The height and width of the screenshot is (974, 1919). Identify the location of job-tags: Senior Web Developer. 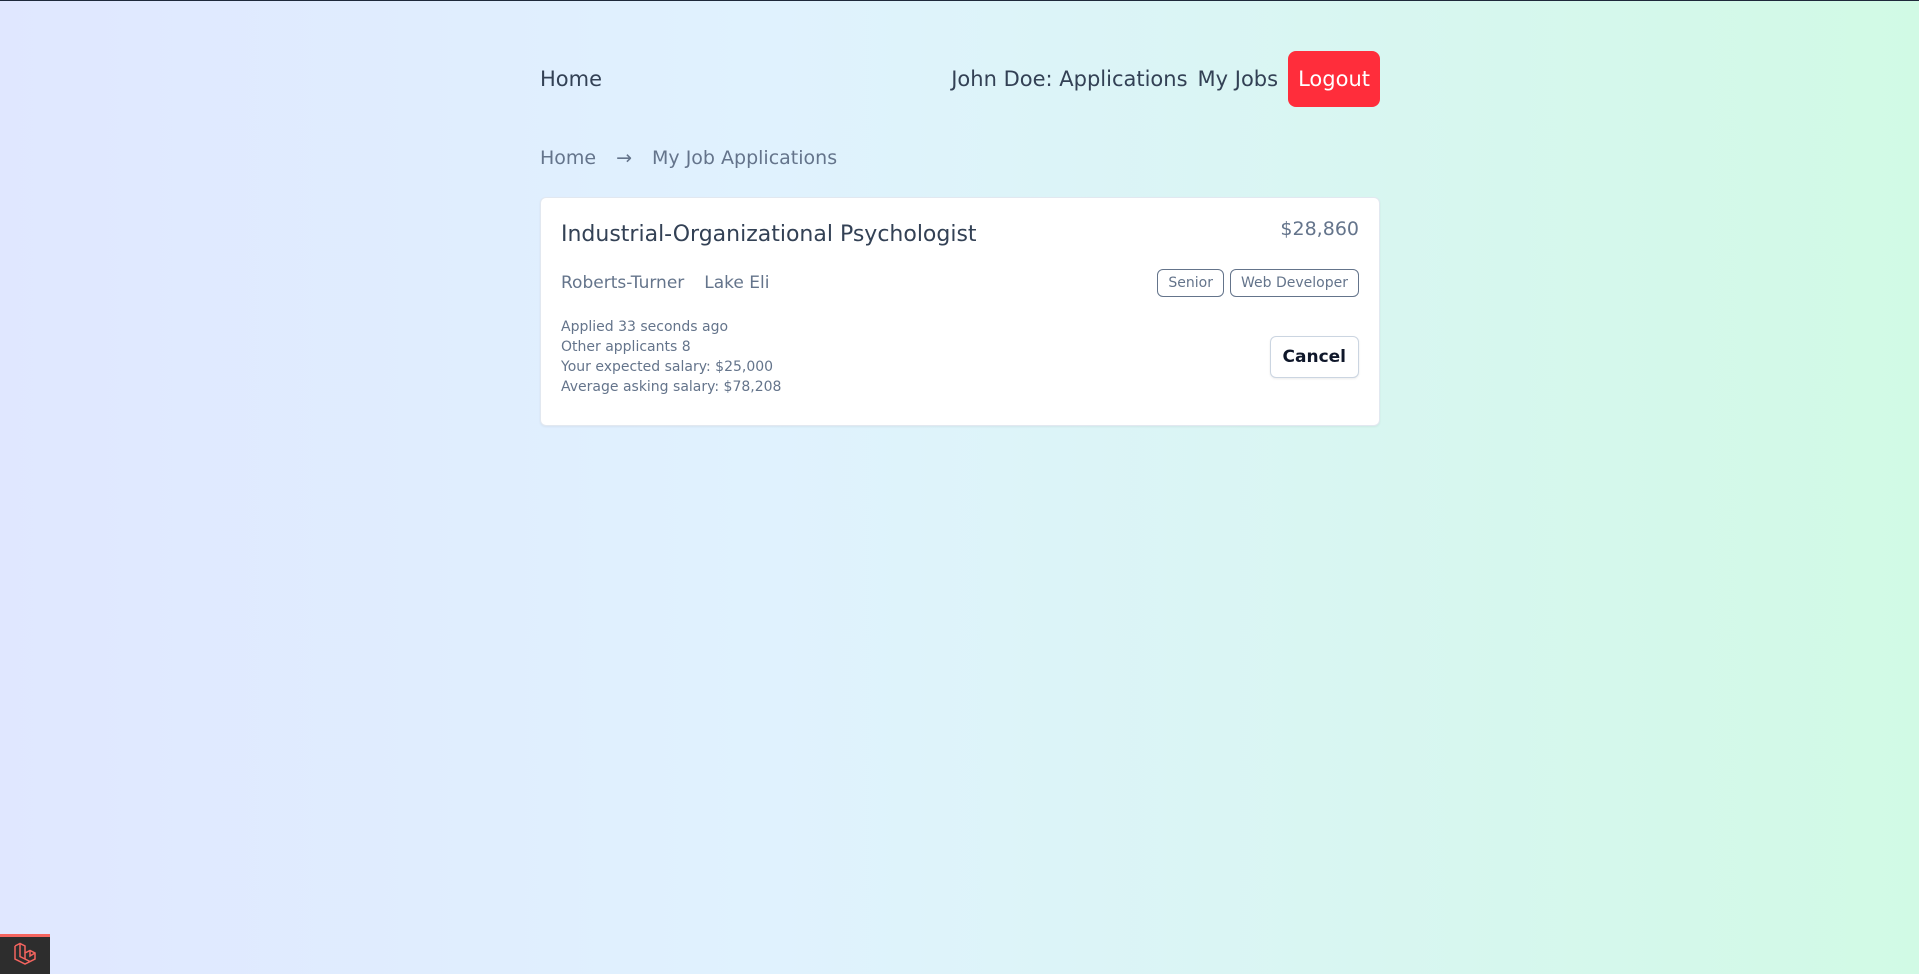
(1258, 283).